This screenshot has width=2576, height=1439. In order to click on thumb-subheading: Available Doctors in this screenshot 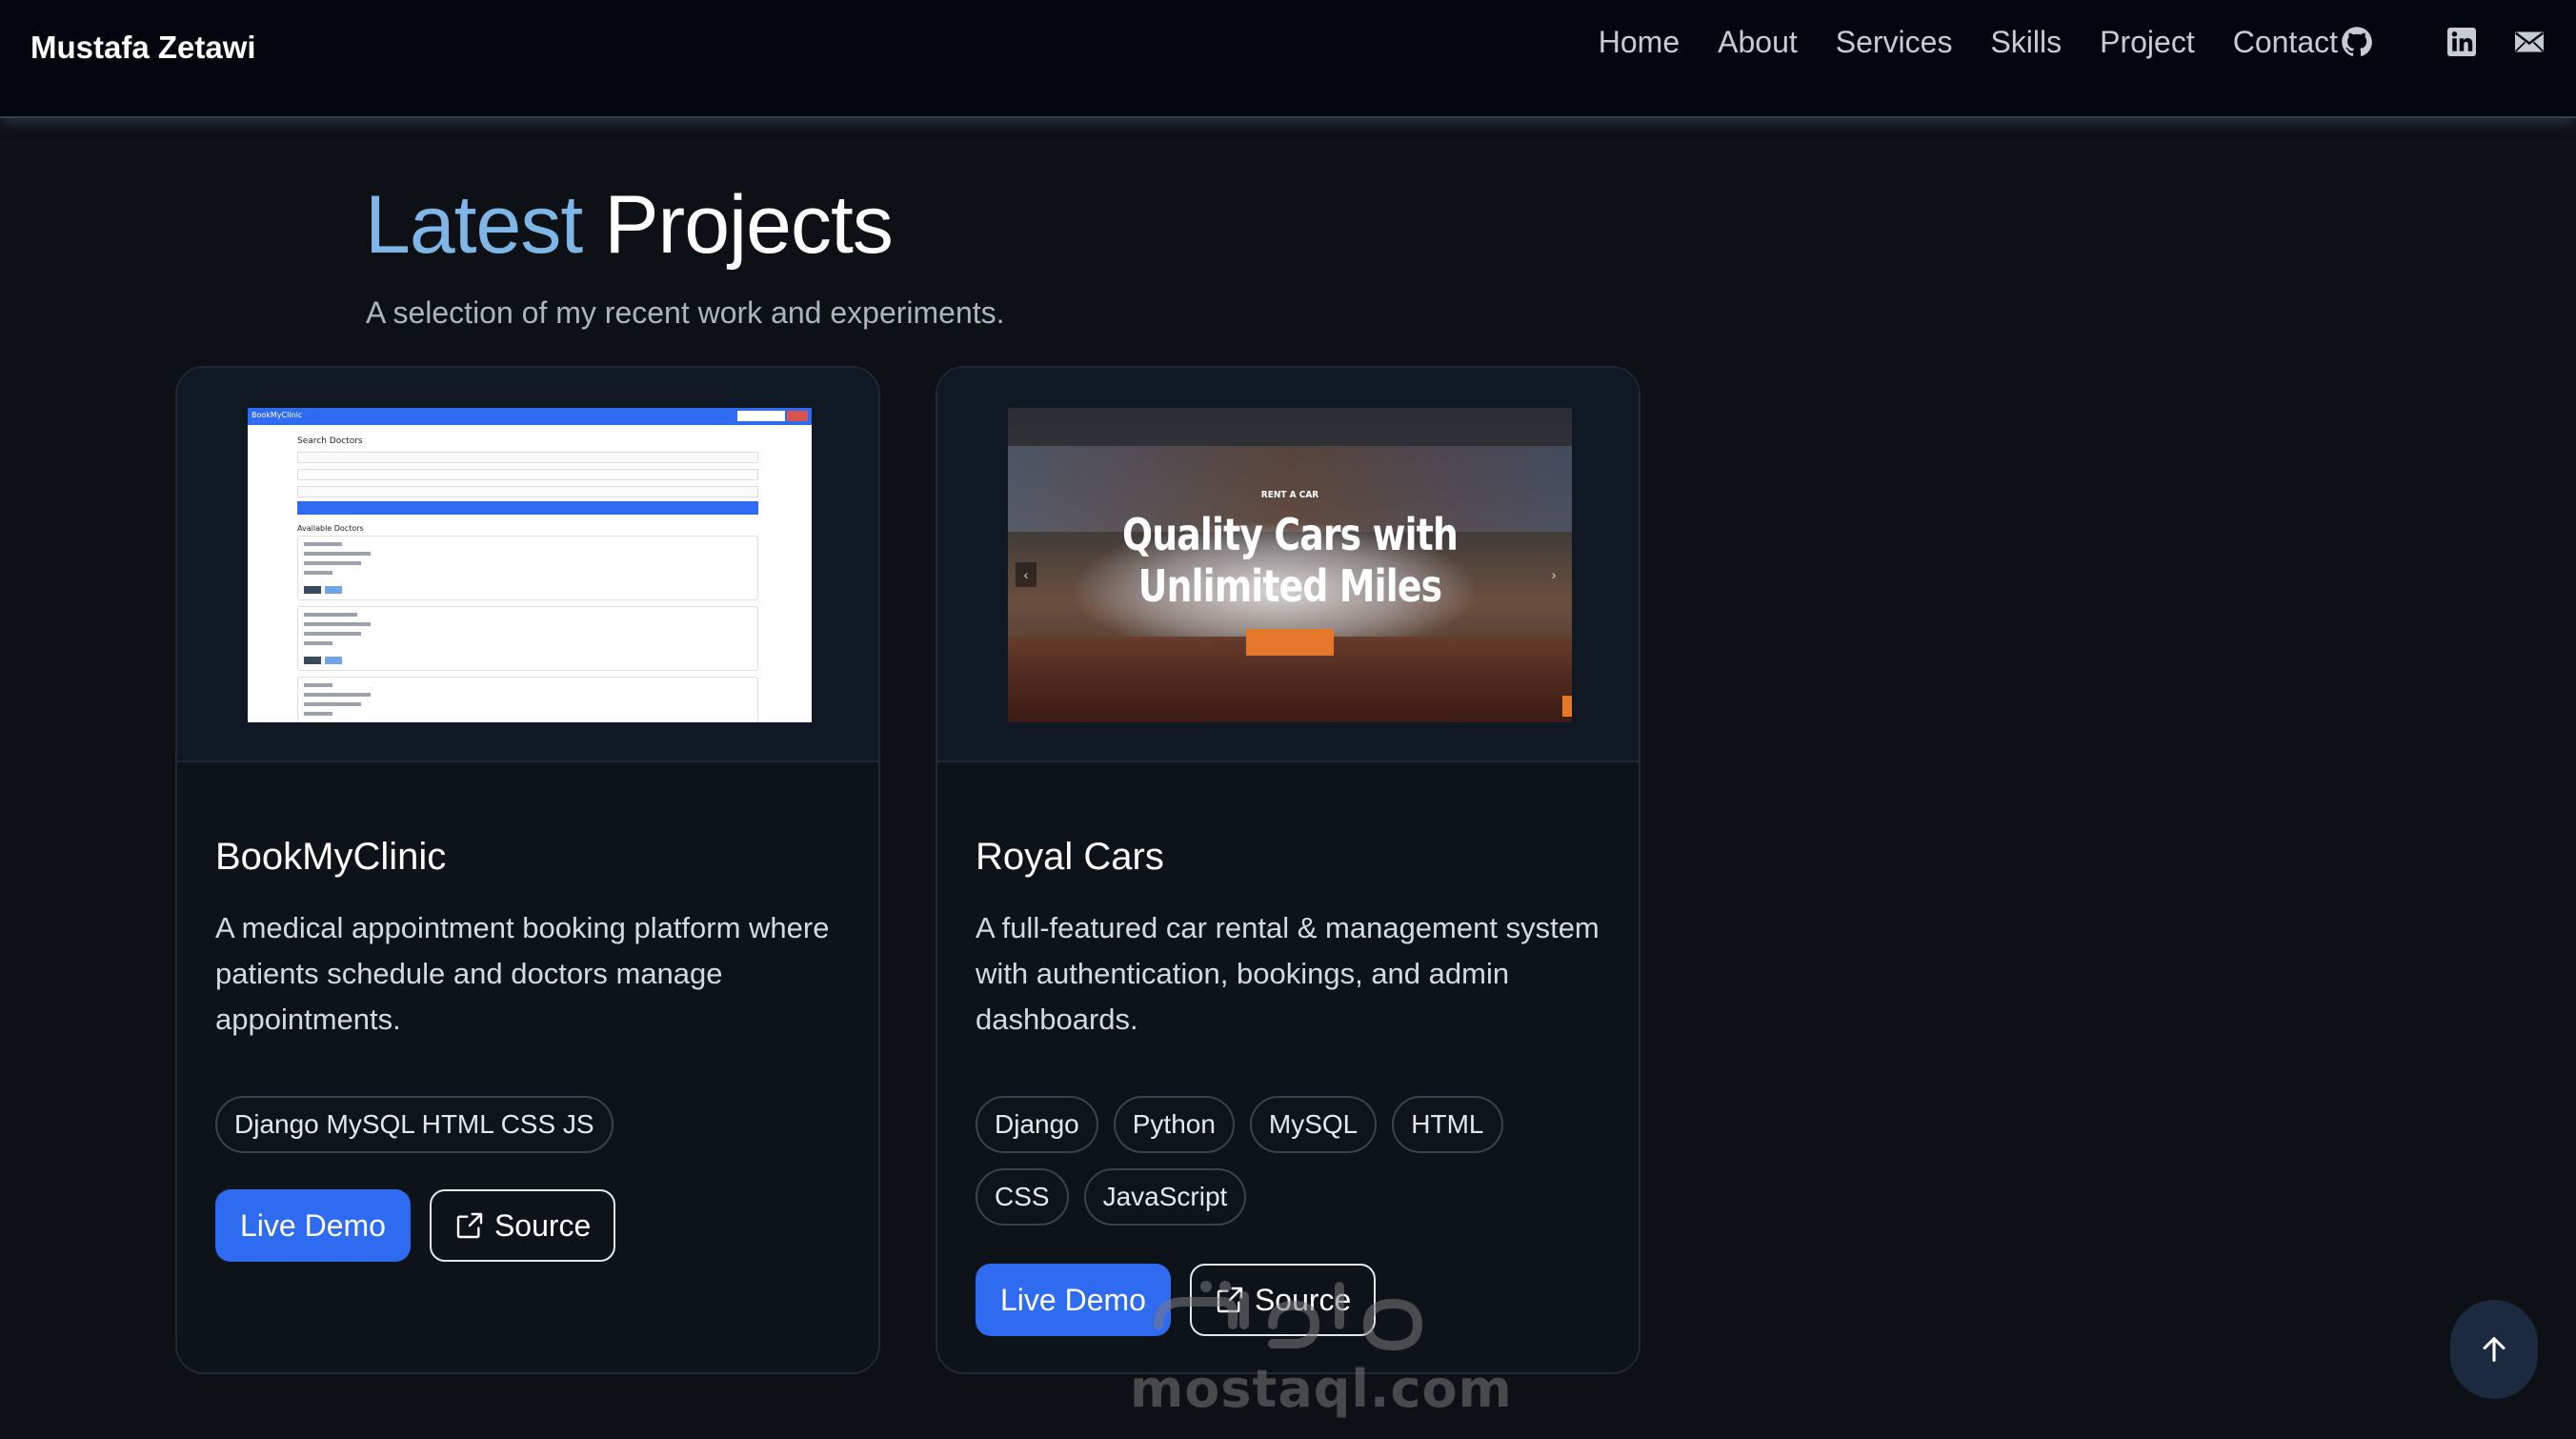, I will do `click(331, 528)`.